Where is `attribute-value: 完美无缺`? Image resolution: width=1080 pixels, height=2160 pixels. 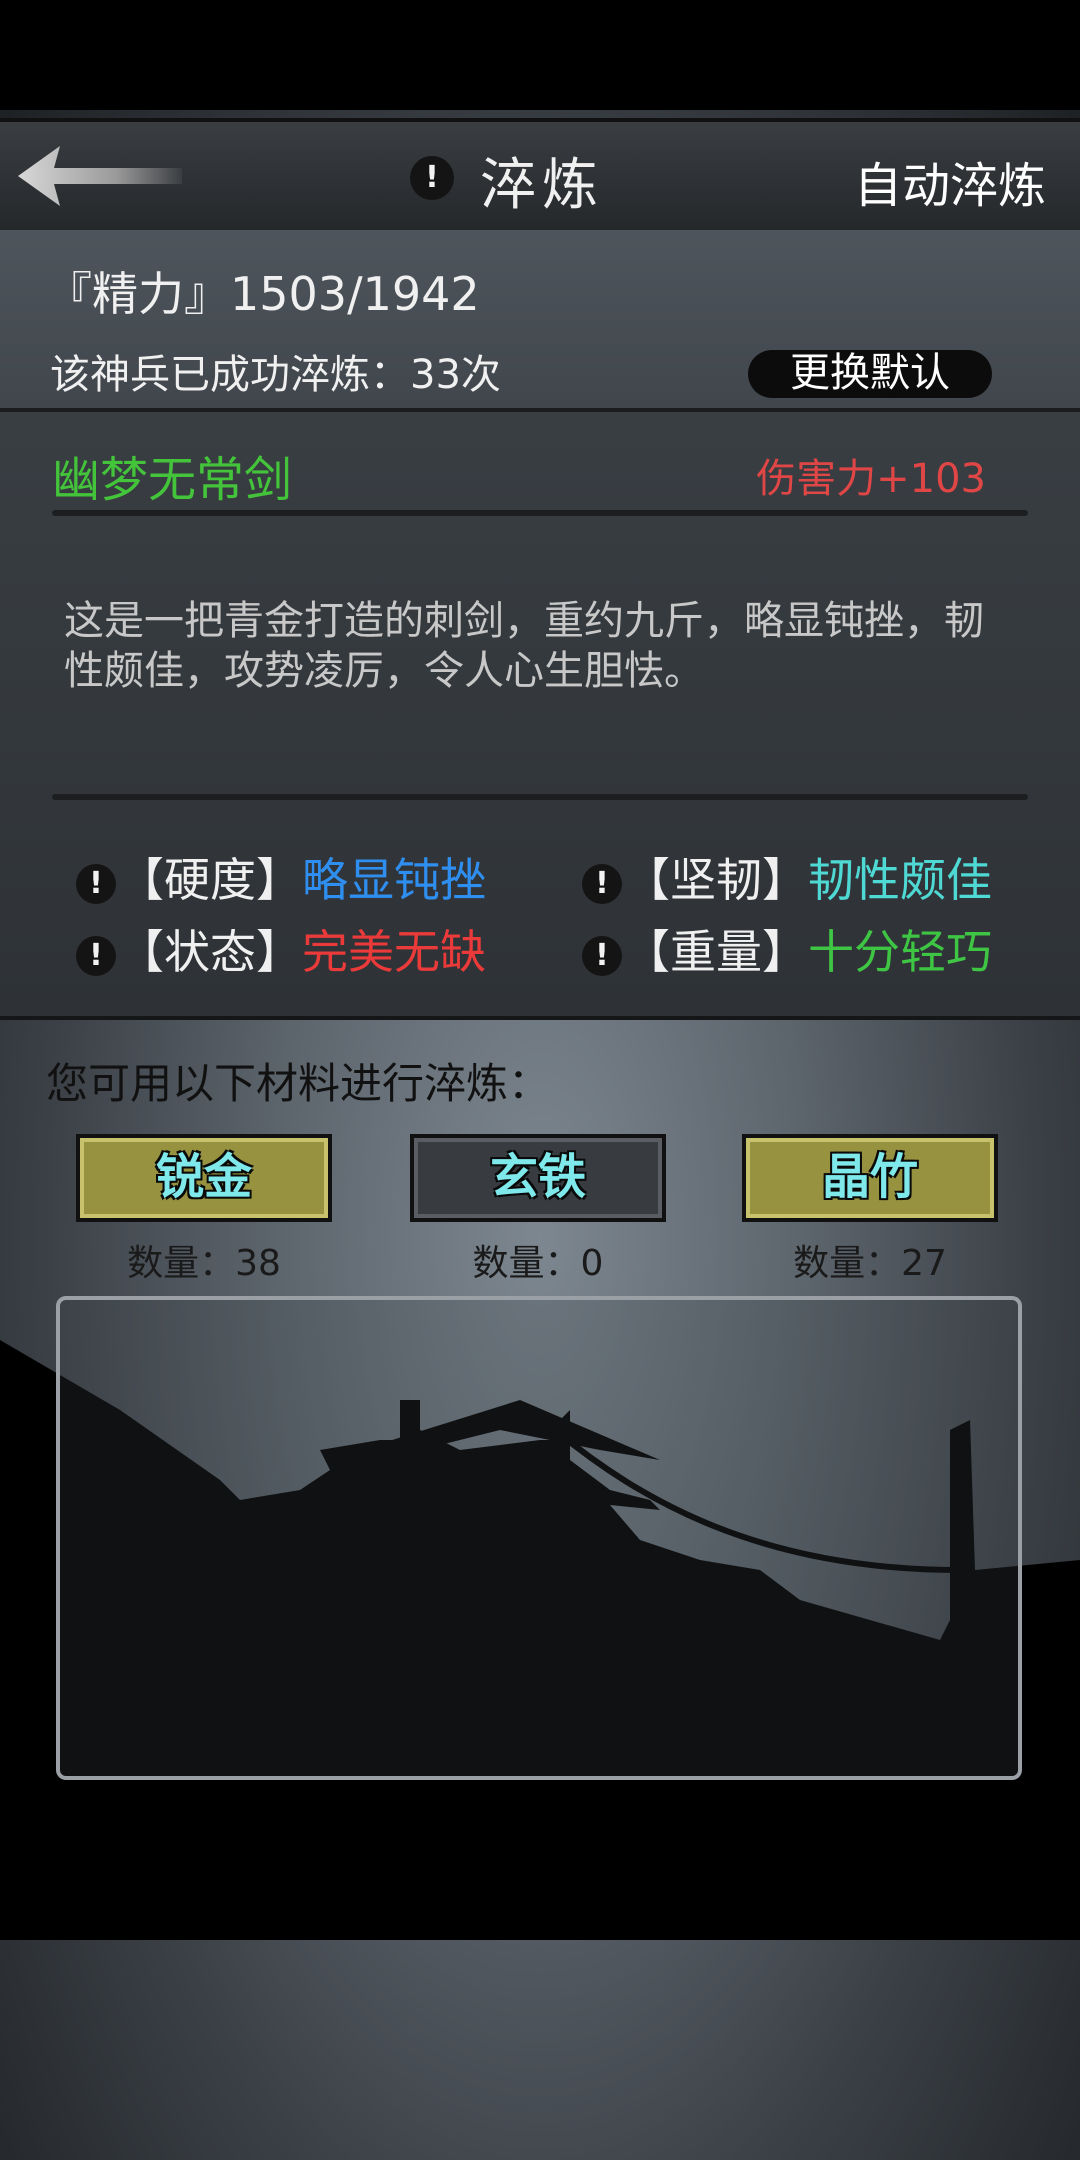
attribute-value: 完美无缺 is located at coordinates (394, 952).